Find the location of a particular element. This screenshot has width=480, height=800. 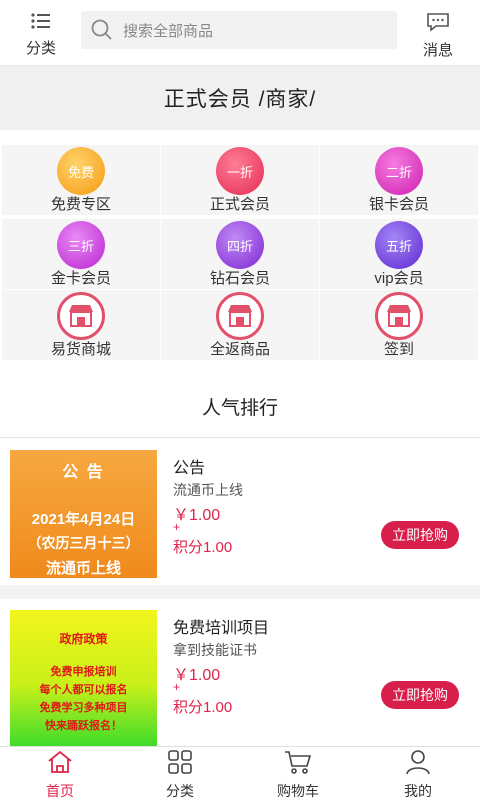

discount-badge: 免费 is located at coordinates (81, 171).